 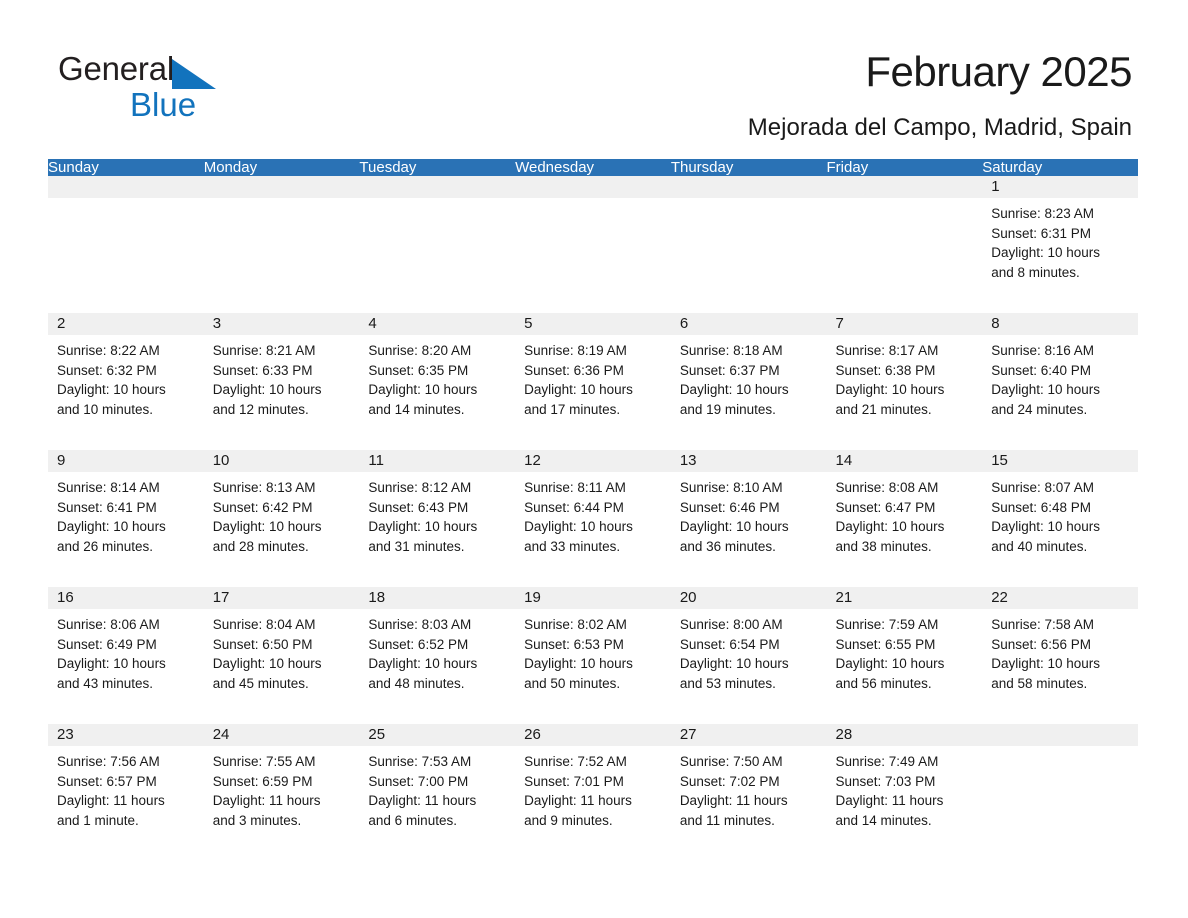 What do you see at coordinates (1039, 410) in the screenshot?
I see `daylight-text-line2: and 24 minutes.` at bounding box center [1039, 410].